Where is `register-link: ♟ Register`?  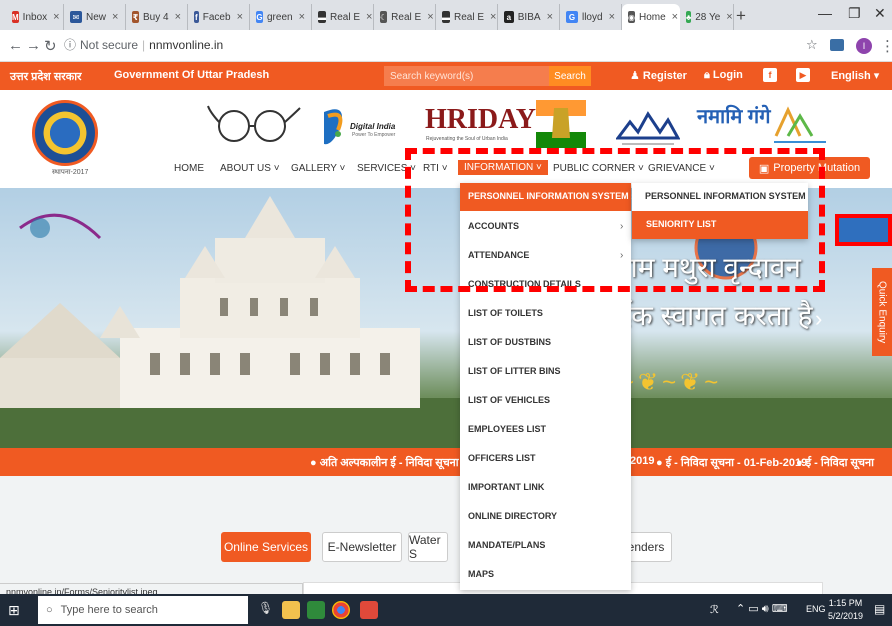 register-link: ♟ Register is located at coordinates (658, 75).